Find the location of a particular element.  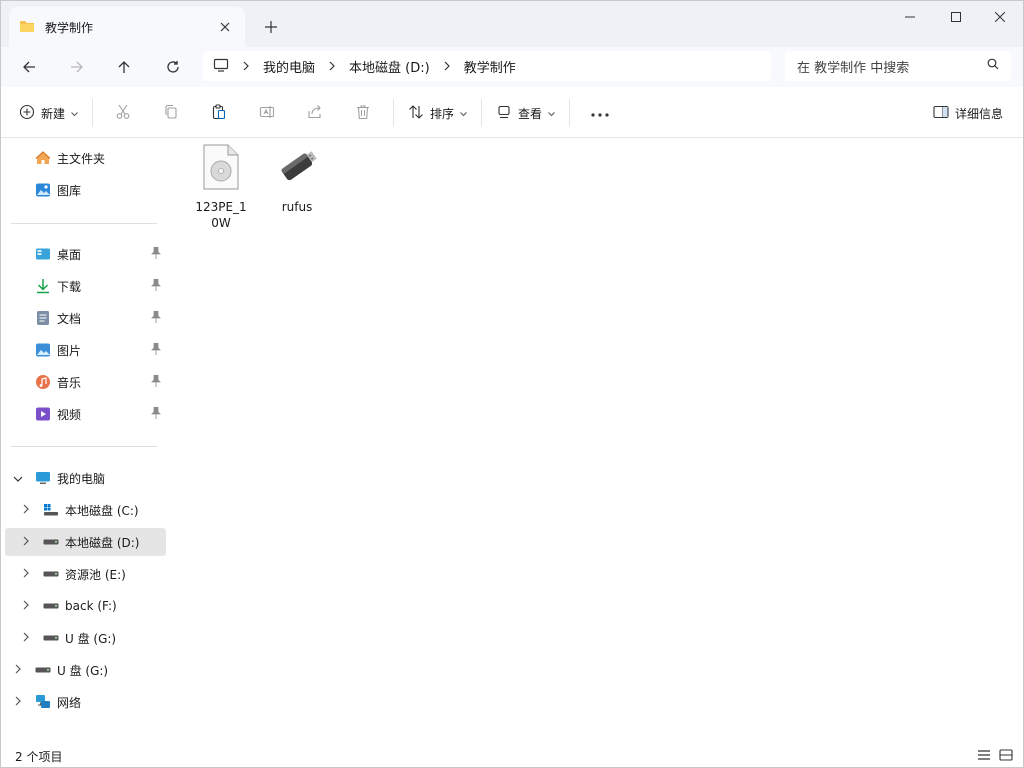

tab-title: 教学制作 is located at coordinates (69, 27).